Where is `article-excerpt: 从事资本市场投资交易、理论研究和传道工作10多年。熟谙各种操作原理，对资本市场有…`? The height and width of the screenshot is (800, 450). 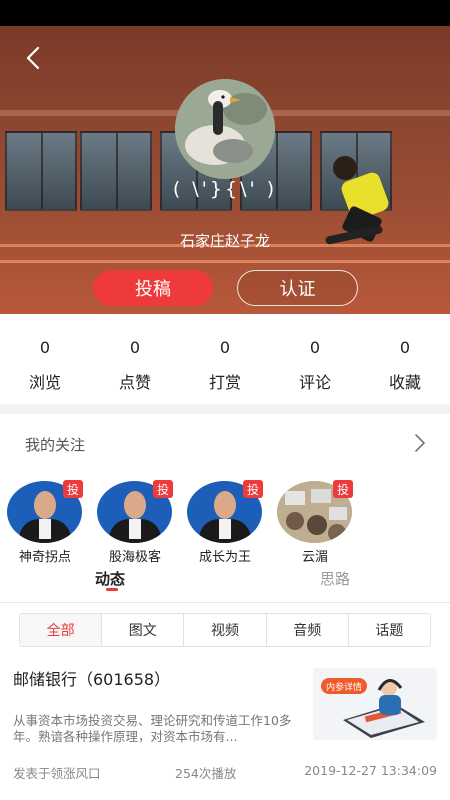
article-excerpt: 从事资本市场投资交易、理论研究和传道工作10多年。熟谙各种操作原理，对资本市场有… is located at coordinates (152, 728).